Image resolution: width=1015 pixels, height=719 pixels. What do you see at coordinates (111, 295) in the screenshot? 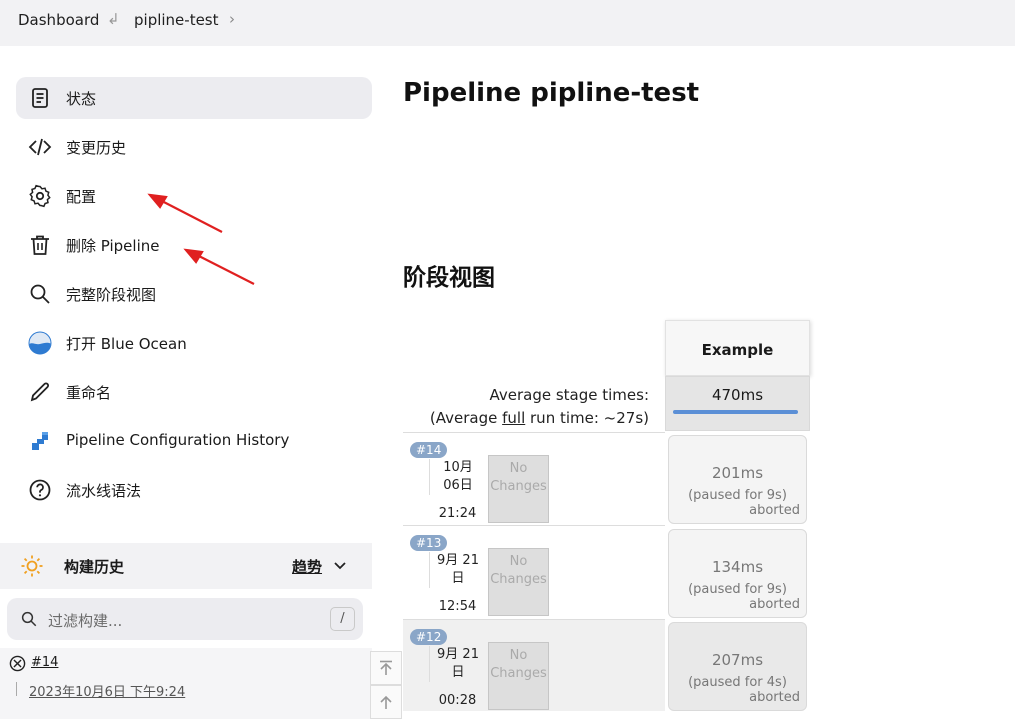
I see `sidebar-item-label: 完整阶段视图` at bounding box center [111, 295].